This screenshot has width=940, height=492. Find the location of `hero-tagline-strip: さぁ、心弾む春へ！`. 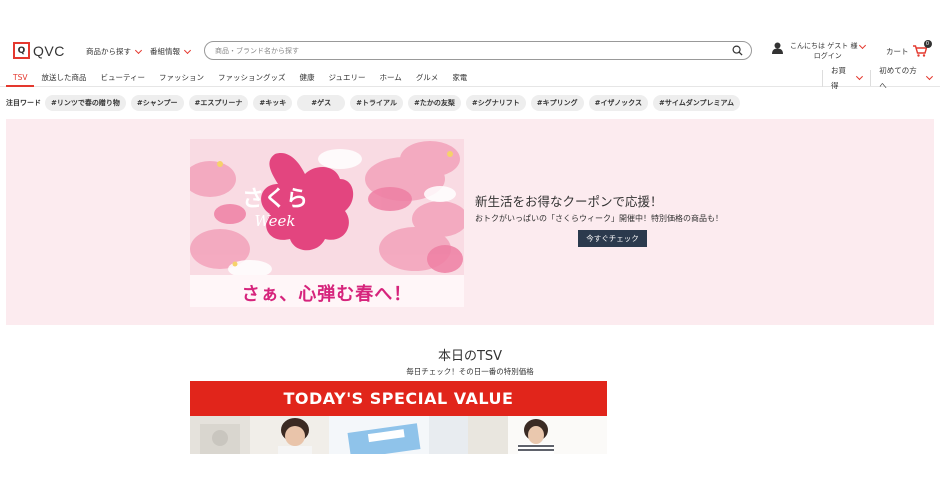

hero-tagline-strip: さぁ、心弾む春へ！ is located at coordinates (327, 291).